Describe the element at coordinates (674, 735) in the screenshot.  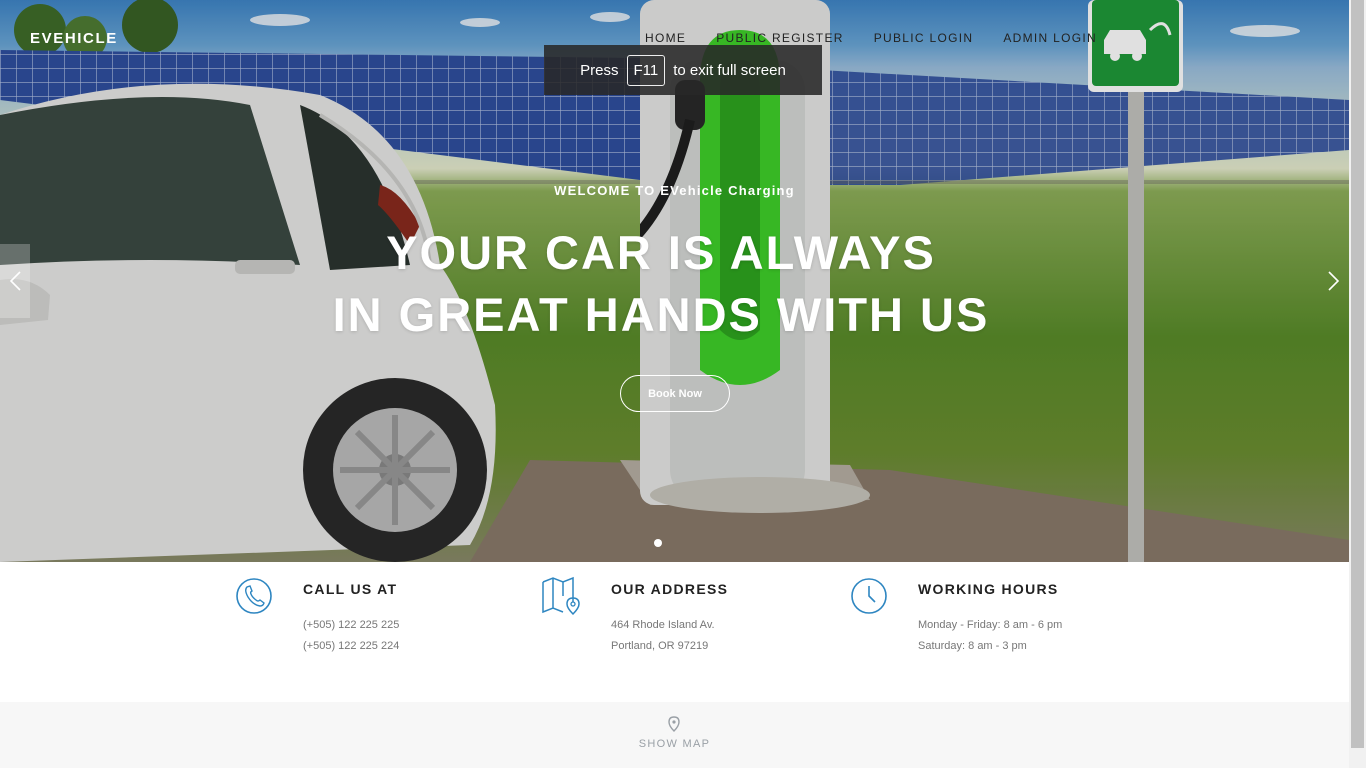
I see `show-map-bar: SHOW MAP` at that location.